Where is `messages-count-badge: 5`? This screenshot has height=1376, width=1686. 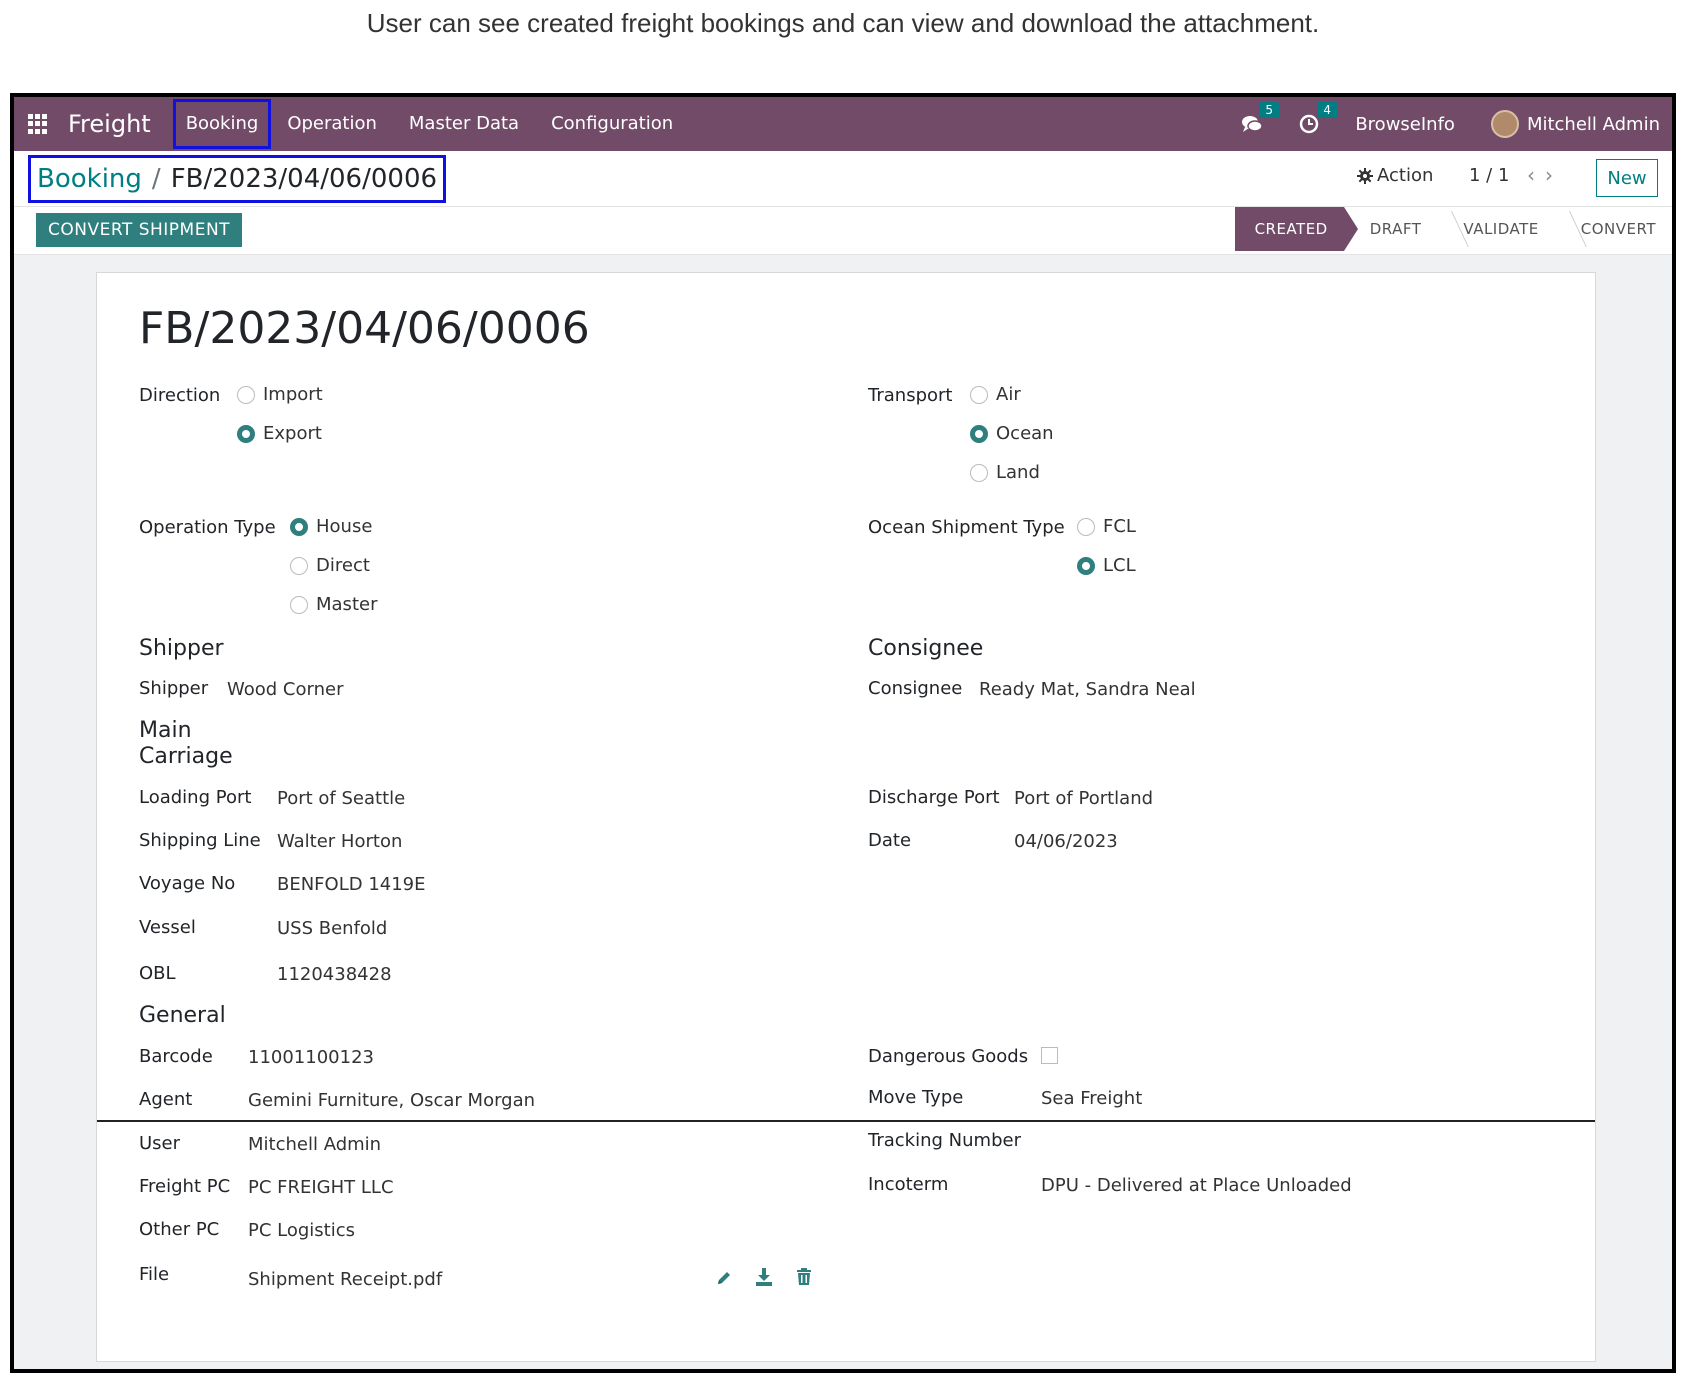
messages-count-badge: 5 is located at coordinates (1269, 110).